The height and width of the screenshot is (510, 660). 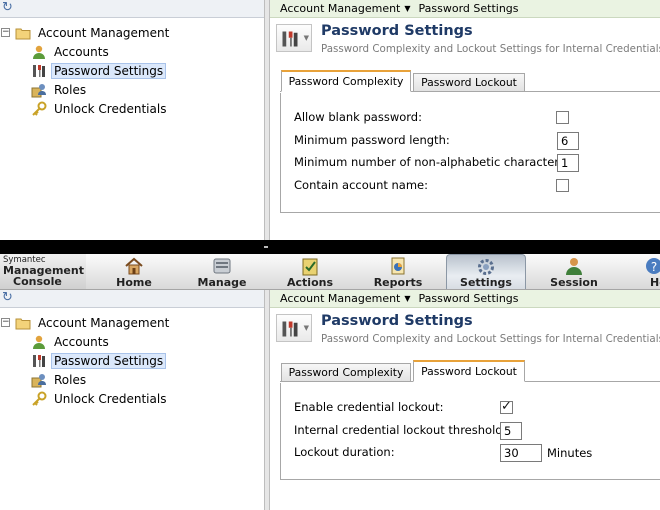 What do you see at coordinates (310, 282) in the screenshot?
I see `toolbar-button-label: Actions` at bounding box center [310, 282].